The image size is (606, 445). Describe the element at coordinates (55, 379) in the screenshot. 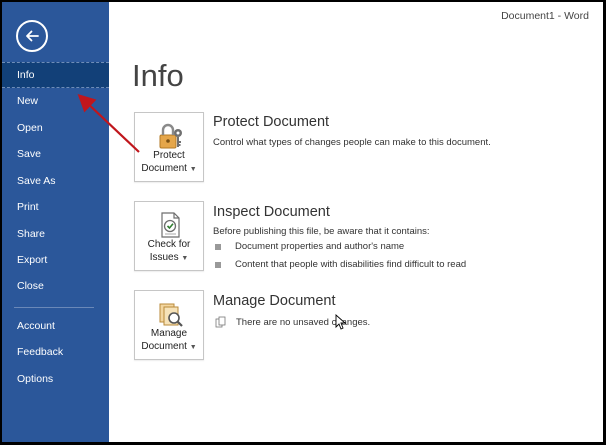

I see `nav-item-options: Options` at that location.